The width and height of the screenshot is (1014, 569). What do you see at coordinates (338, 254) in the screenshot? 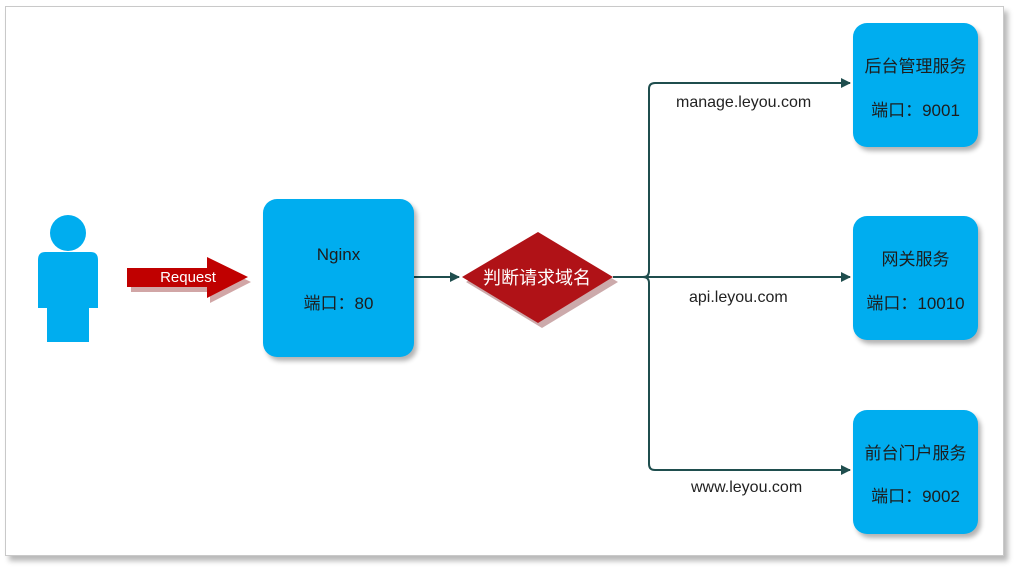
I see `nginx-title: Nginx` at bounding box center [338, 254].